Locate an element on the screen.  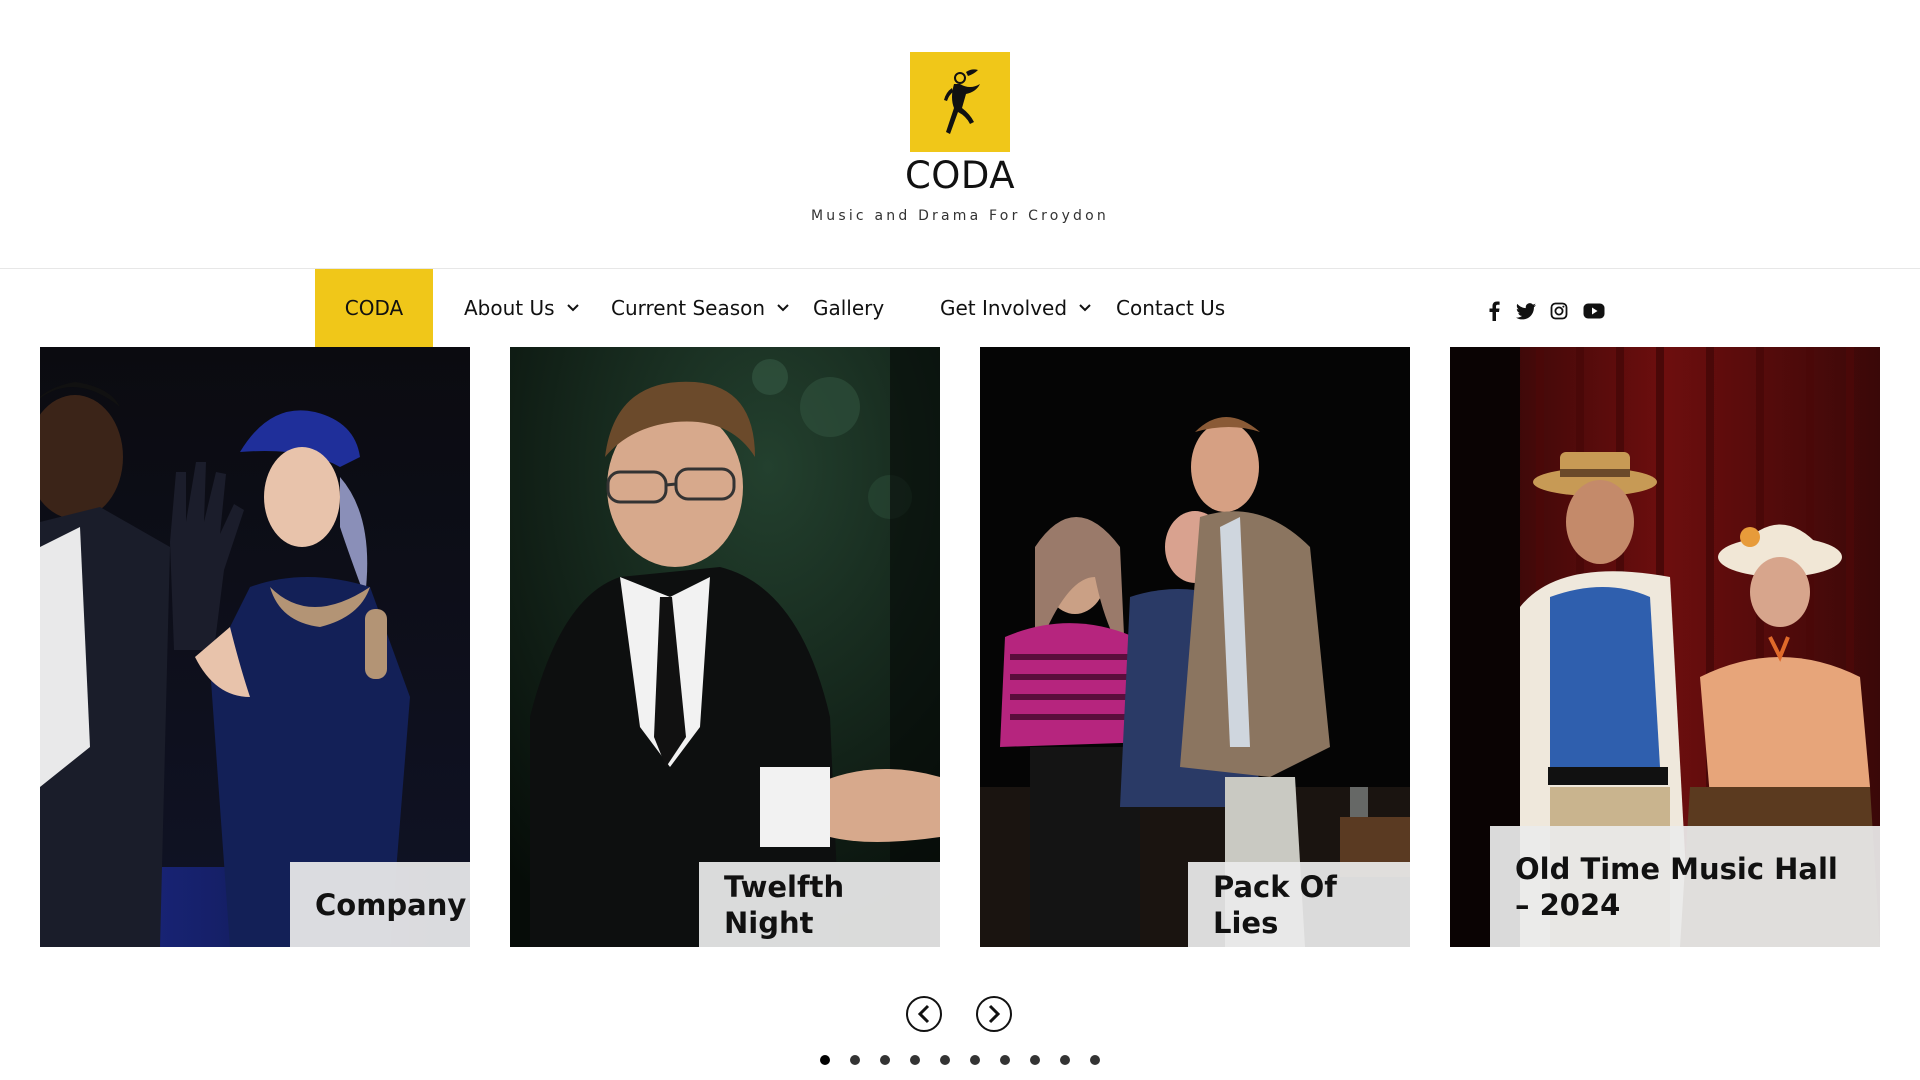
slider-pagination is located at coordinates (960, 1060).